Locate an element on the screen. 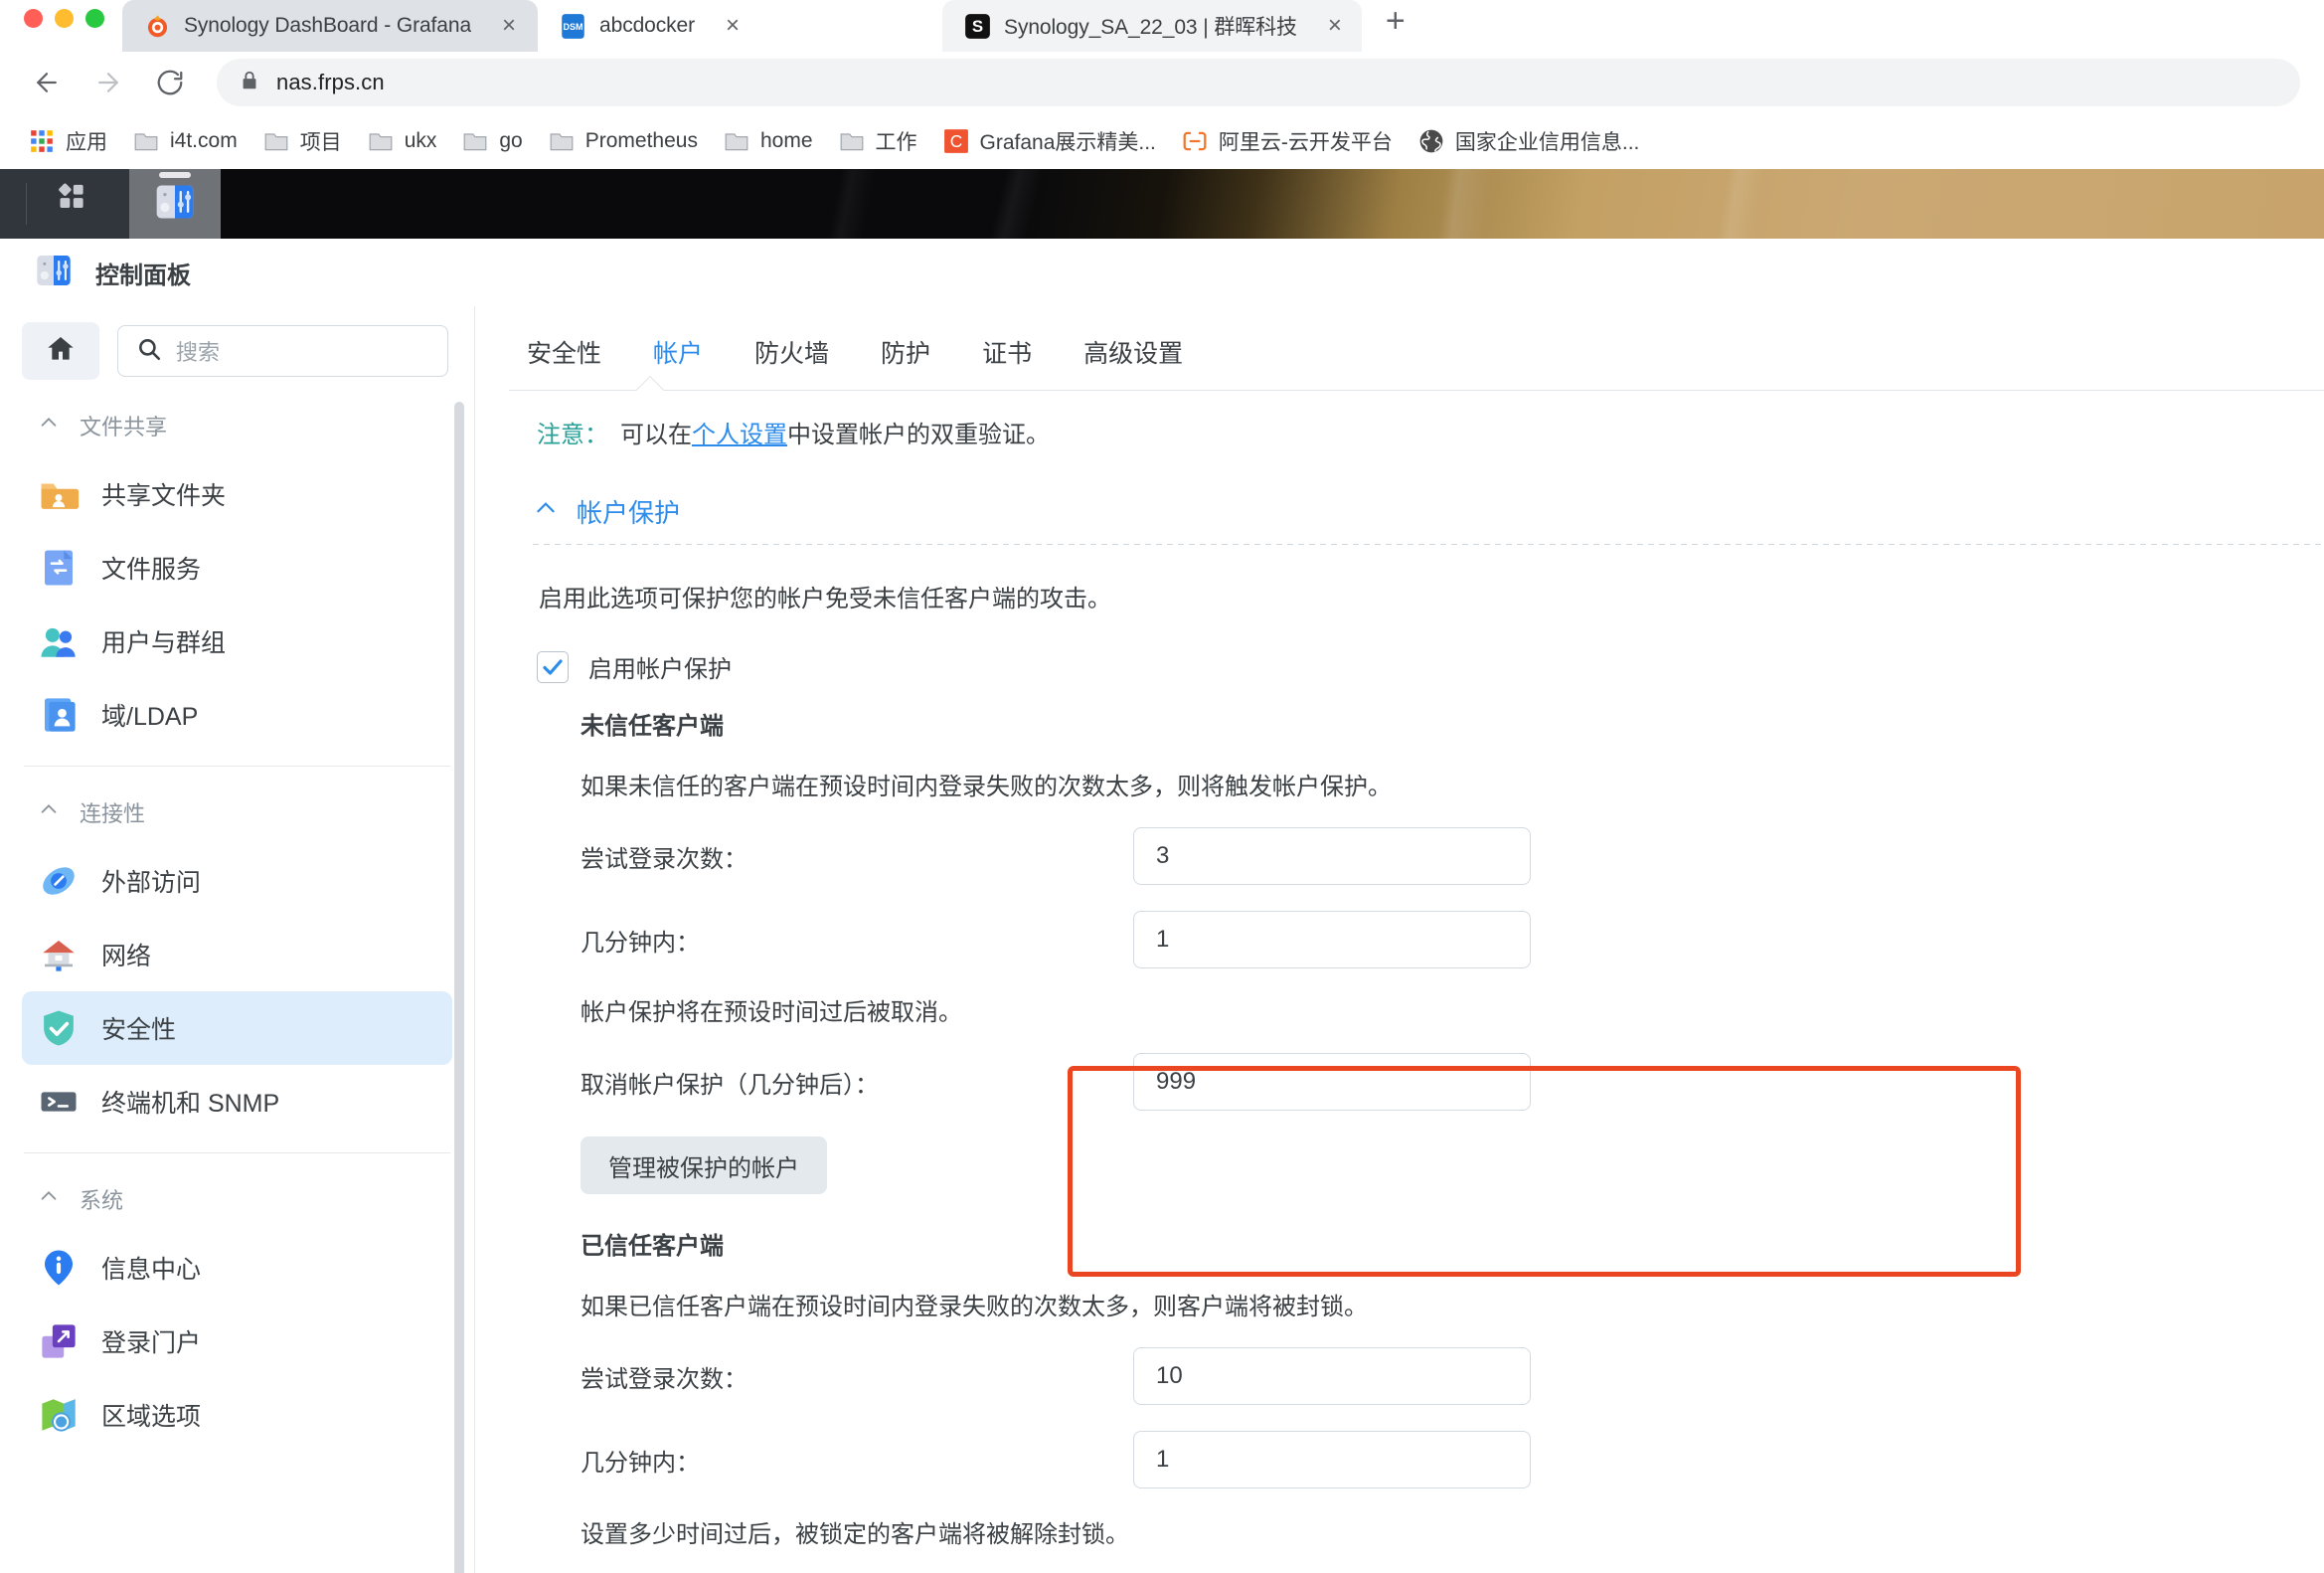  regional-options-icon is located at coordinates (59, 1415).